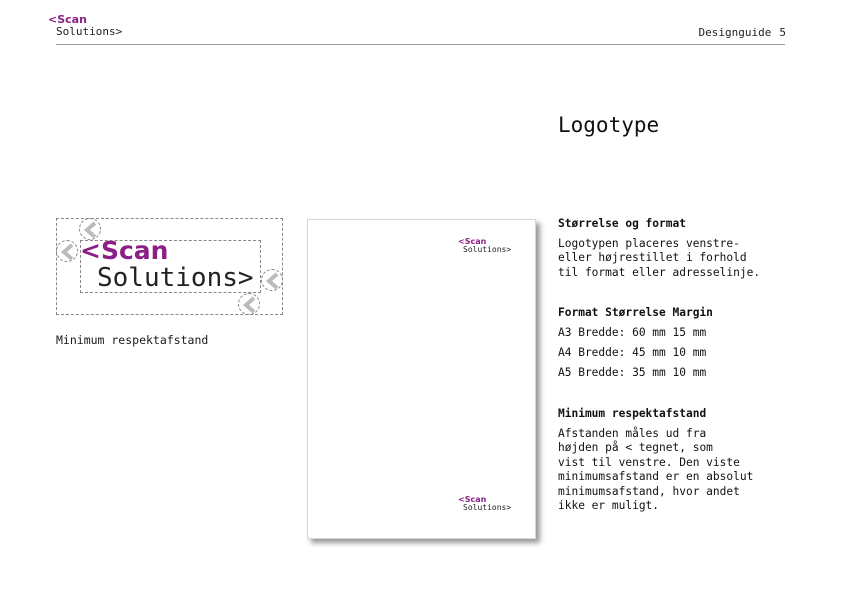  I want to click on header-logo: <Scan Solutions>, so click(85, 25).